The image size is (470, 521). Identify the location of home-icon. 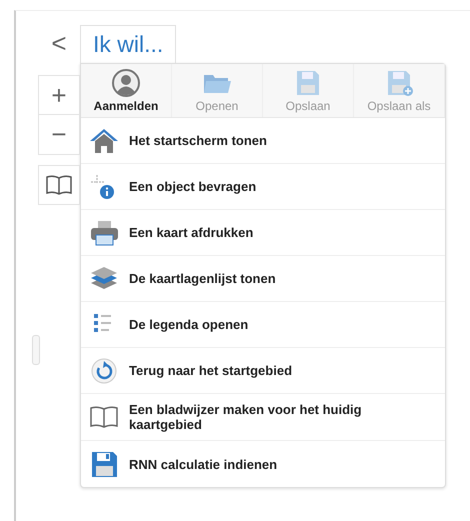
(104, 140).